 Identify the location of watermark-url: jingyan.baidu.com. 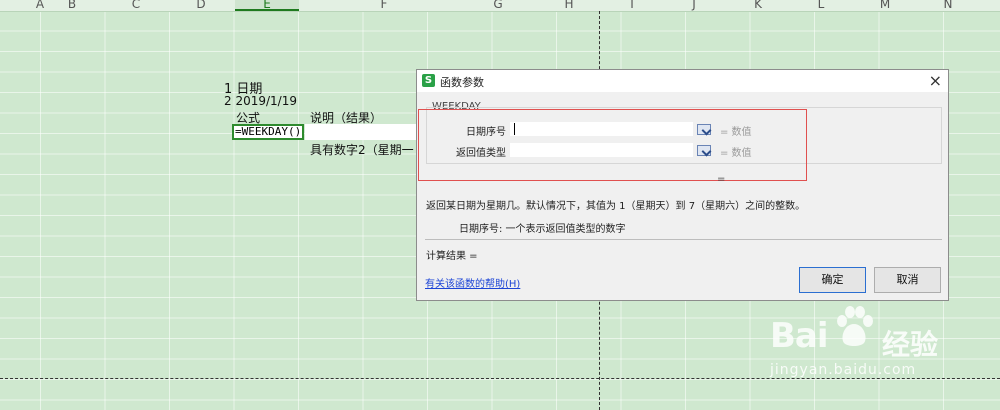
(843, 370).